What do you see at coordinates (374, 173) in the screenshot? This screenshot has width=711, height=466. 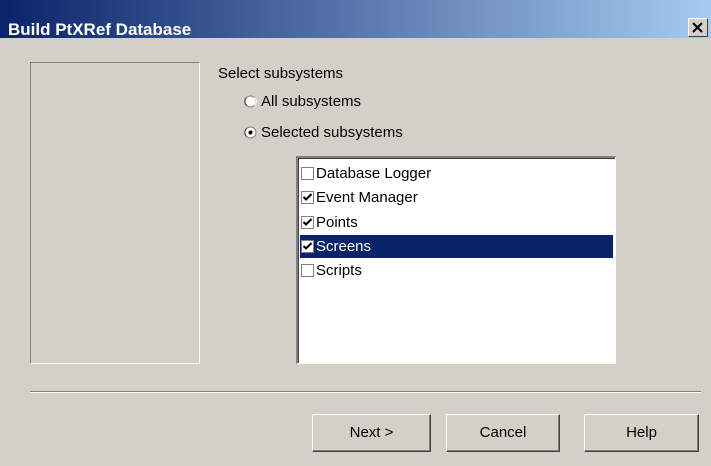 I see `list-item-label: Database Logger` at bounding box center [374, 173].